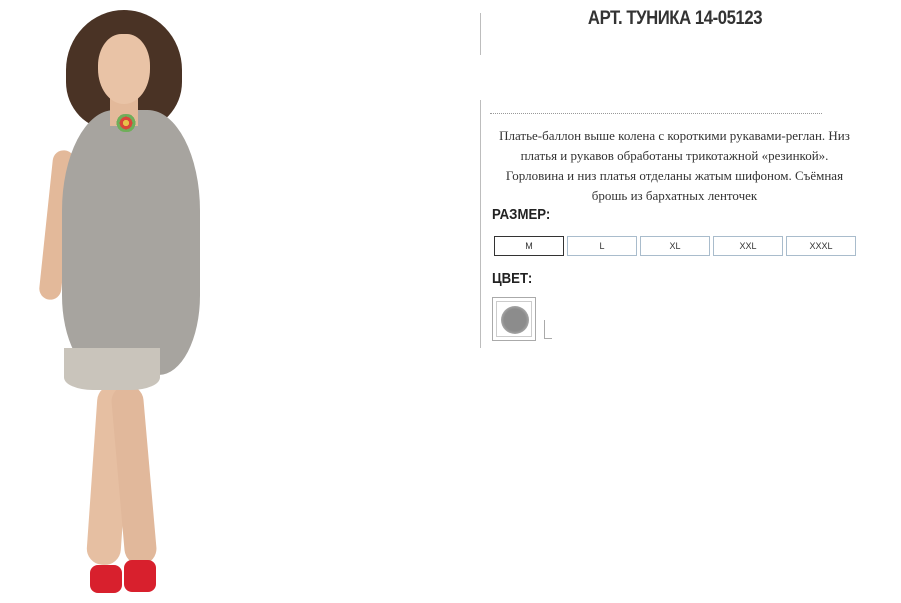  What do you see at coordinates (748, 246) in the screenshot?
I see `size-option-xxl: XXL` at bounding box center [748, 246].